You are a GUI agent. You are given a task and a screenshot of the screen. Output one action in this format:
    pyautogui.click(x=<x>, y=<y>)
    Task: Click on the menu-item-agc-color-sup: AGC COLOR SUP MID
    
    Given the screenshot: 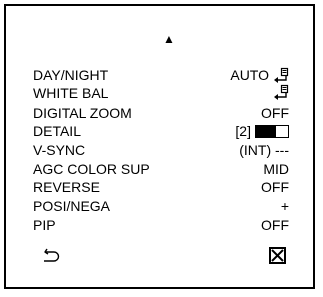 What is the action you would take?
    pyautogui.click(x=161, y=169)
    